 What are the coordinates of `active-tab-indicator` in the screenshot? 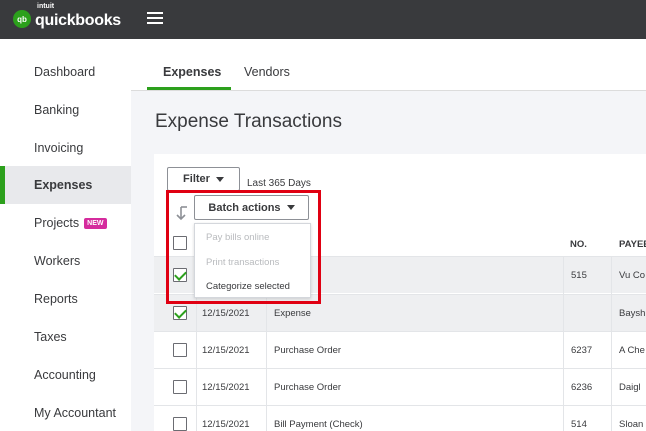 It's located at (189, 88).